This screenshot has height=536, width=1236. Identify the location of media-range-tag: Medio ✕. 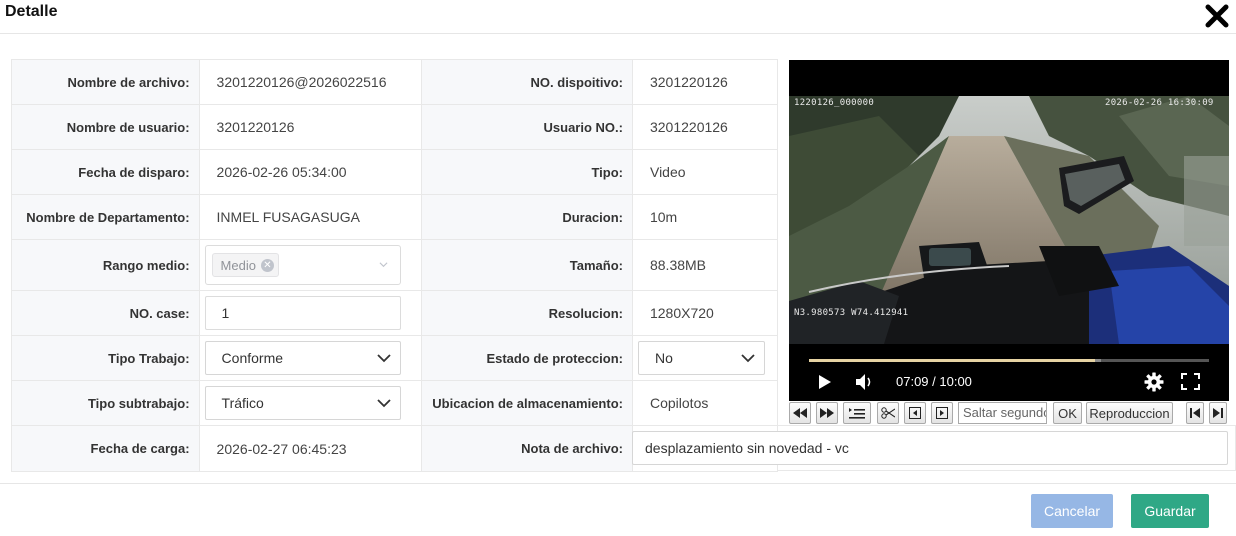
(245, 265).